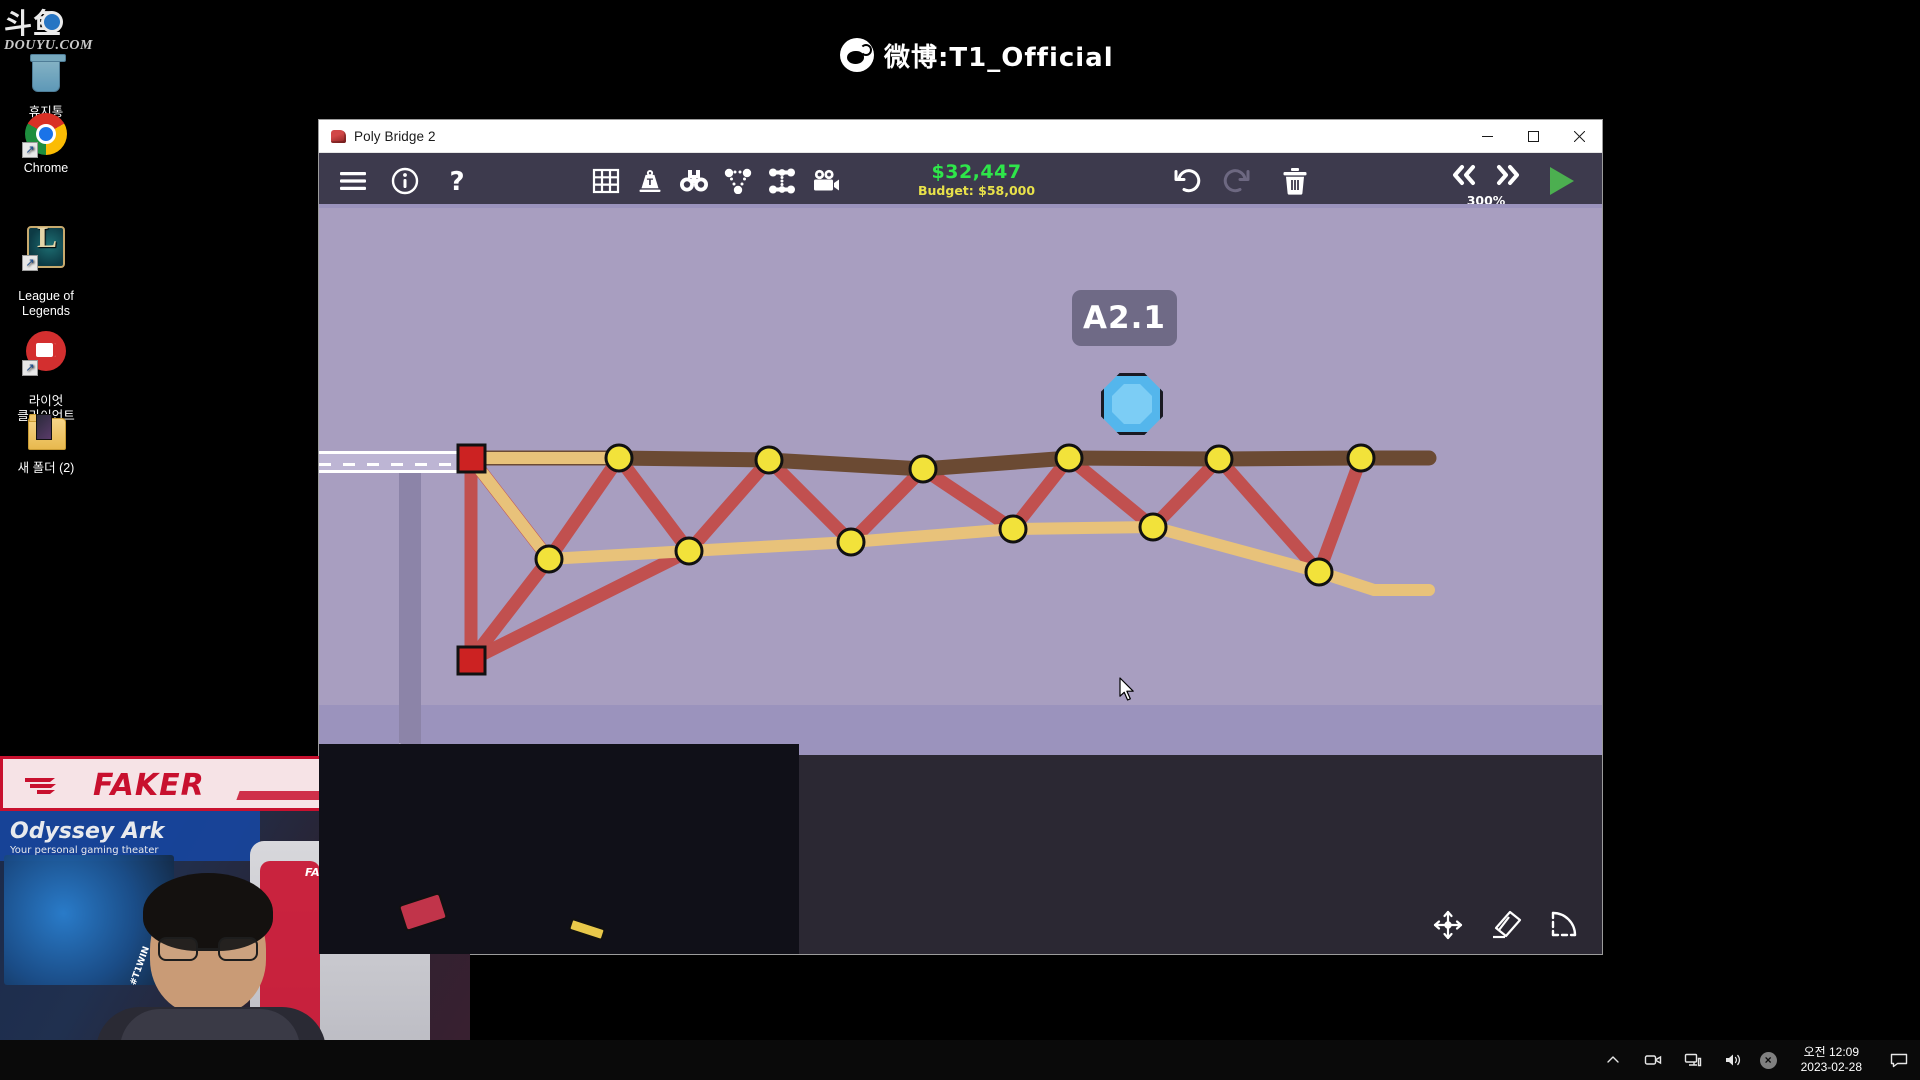 This screenshot has width=1920, height=1080. I want to click on taskbar-clock: 오전 12:09 2023-02-28, so click(1831, 1060).